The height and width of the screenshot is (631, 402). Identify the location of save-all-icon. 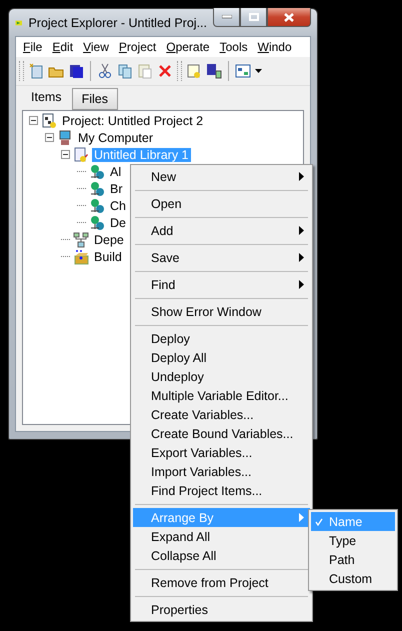
(214, 71).